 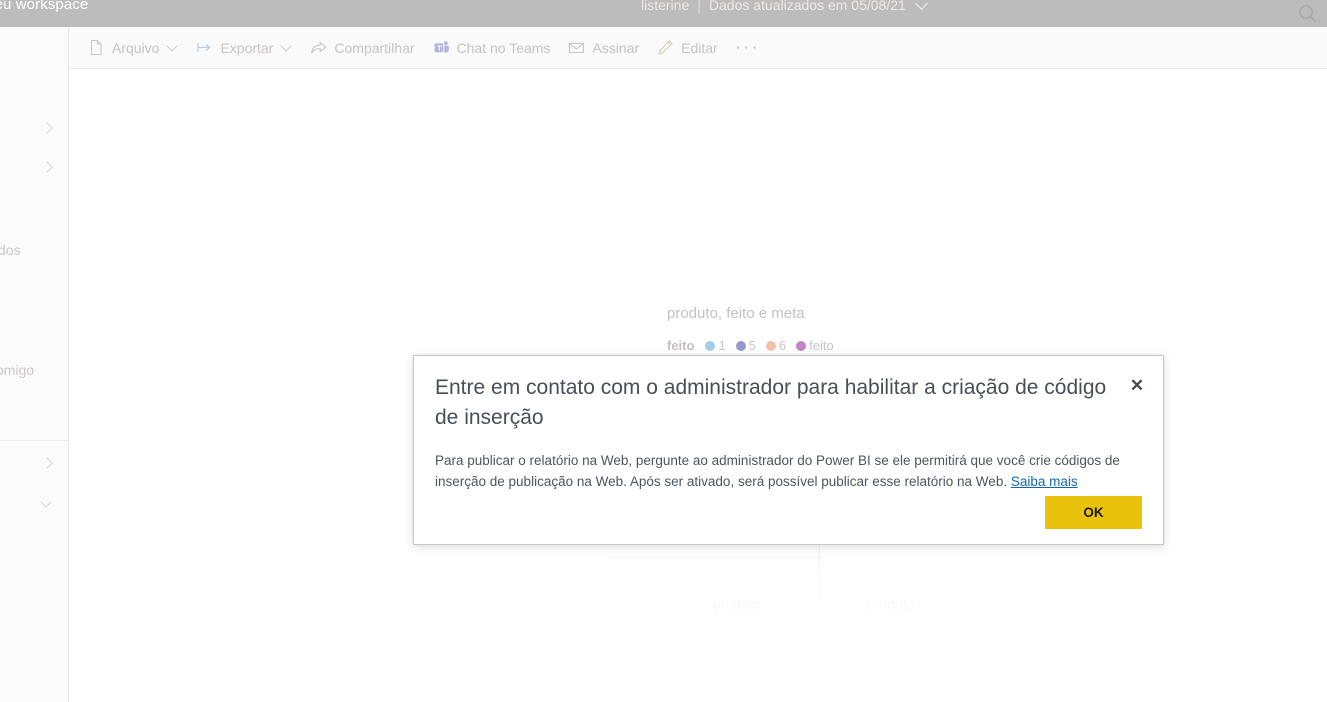 What do you see at coordinates (891, 604) in the screenshot?
I see `x-axis-label-2: produto` at bounding box center [891, 604].